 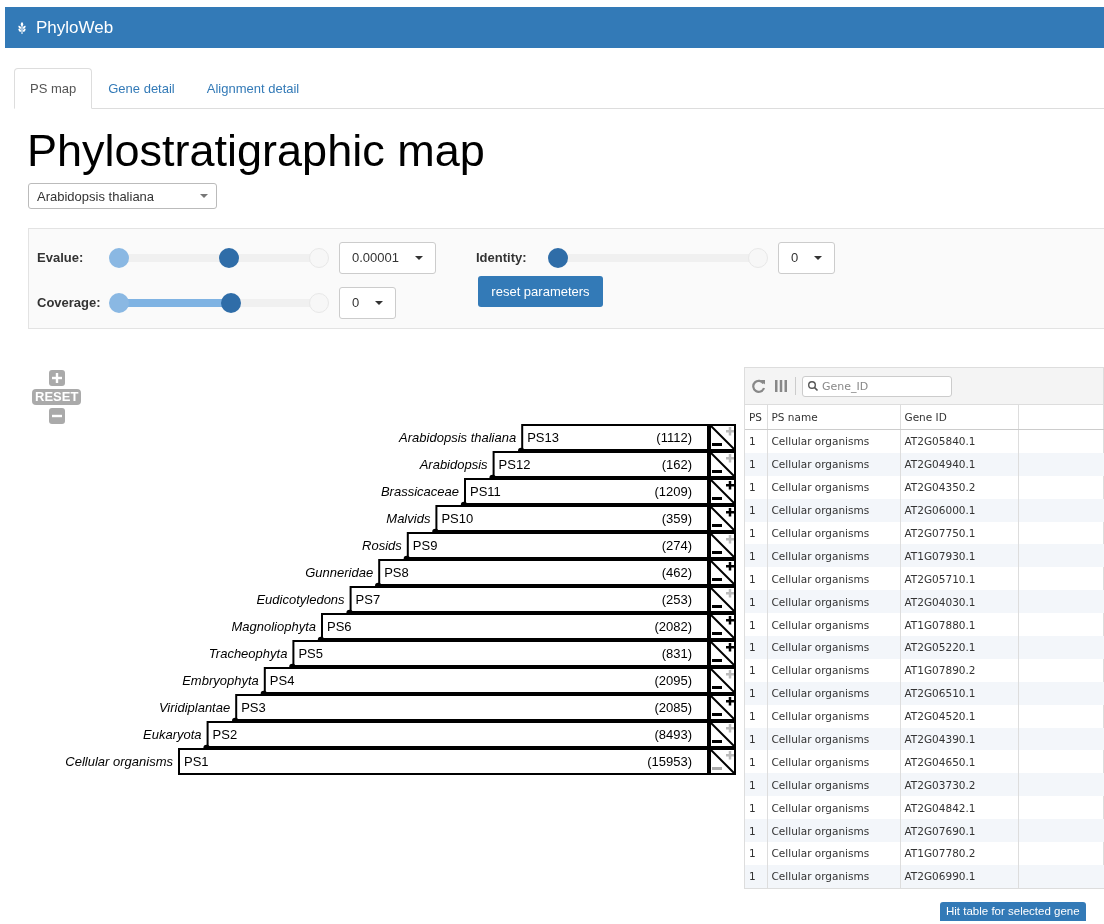 What do you see at coordinates (959, 853) in the screenshot?
I see `table-cell: AT1G07780.2` at bounding box center [959, 853].